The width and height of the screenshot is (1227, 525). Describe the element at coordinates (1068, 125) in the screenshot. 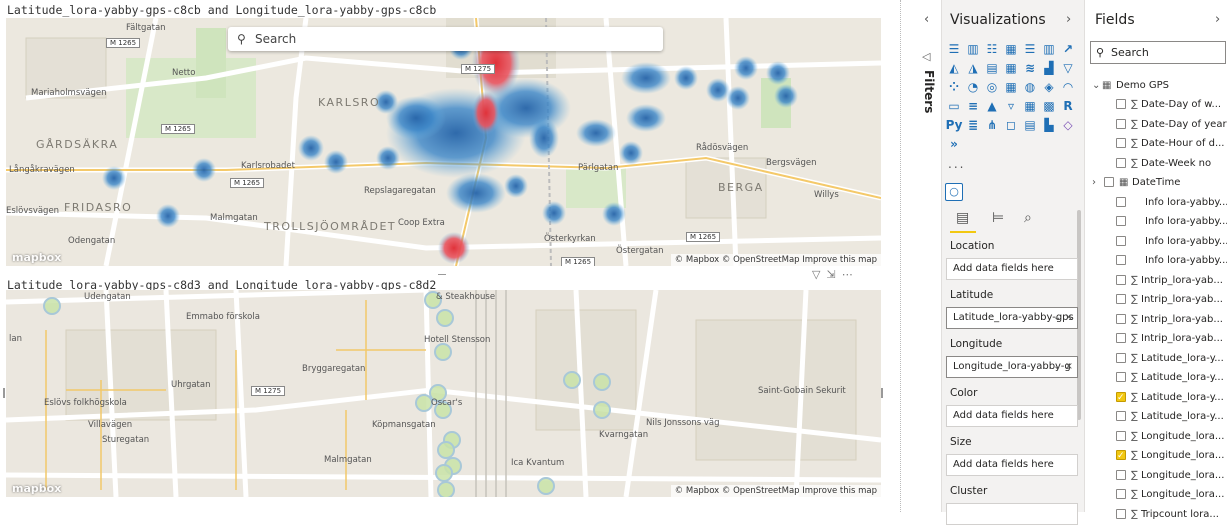

I see `power-apps-icon: ◇` at that location.